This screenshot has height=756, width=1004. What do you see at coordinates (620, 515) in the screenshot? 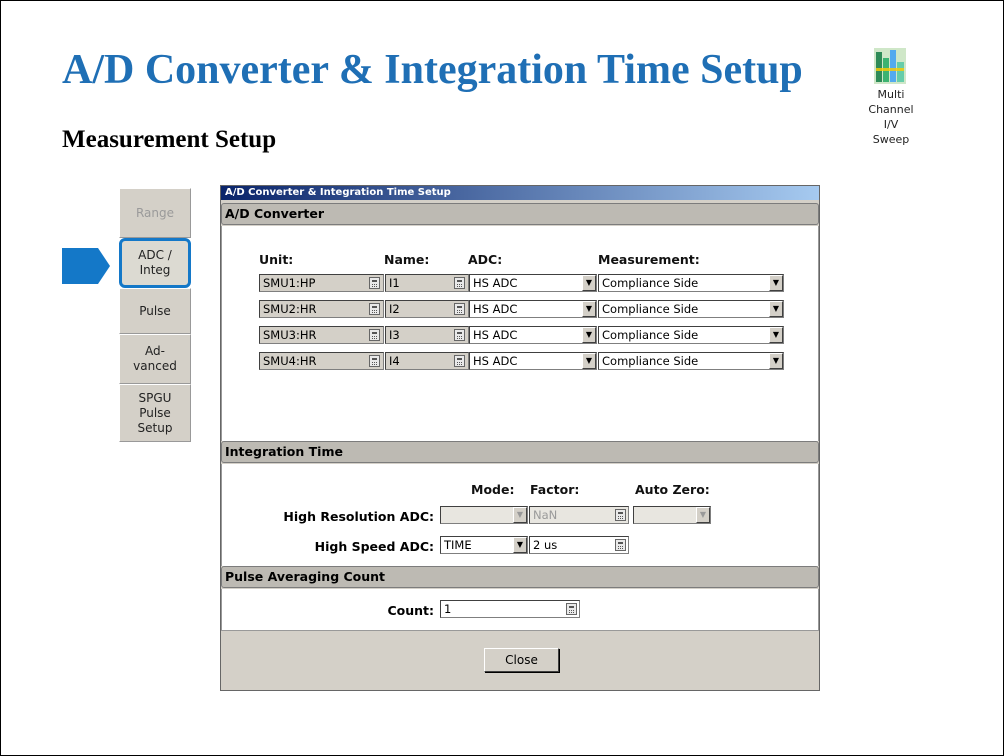
I see `hr-factor-calculator-icon` at bounding box center [620, 515].